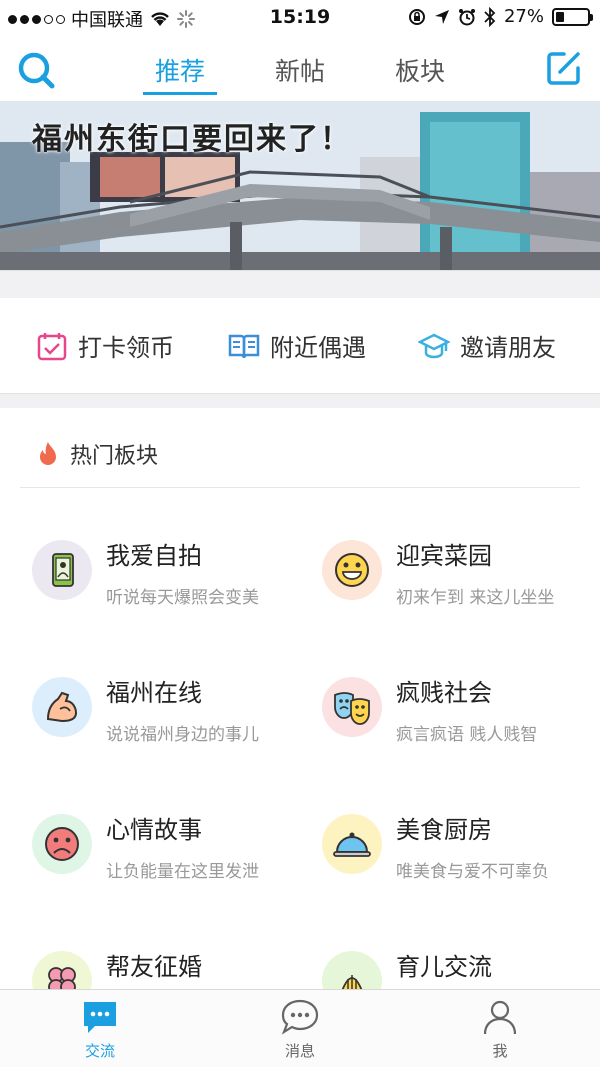 This screenshot has height=1067, width=600. What do you see at coordinates (466, 16) in the screenshot?
I see `alarm-icon` at bounding box center [466, 16].